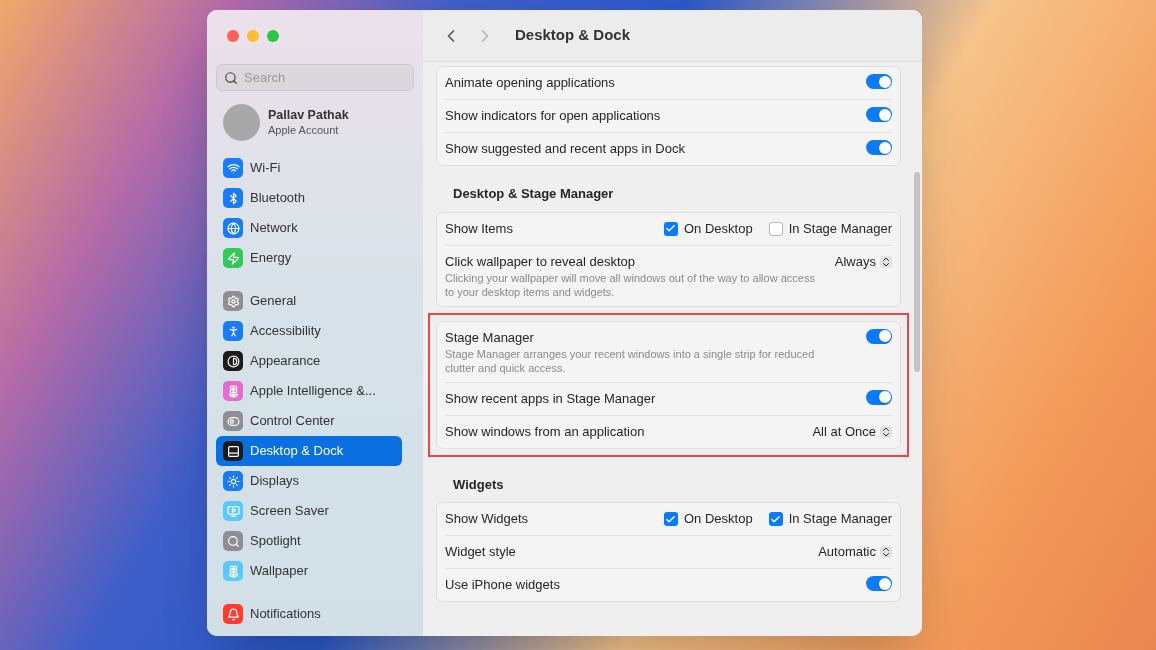  What do you see at coordinates (545, 431) in the screenshot?
I see `setting-label: Show windows from an application` at bounding box center [545, 431].